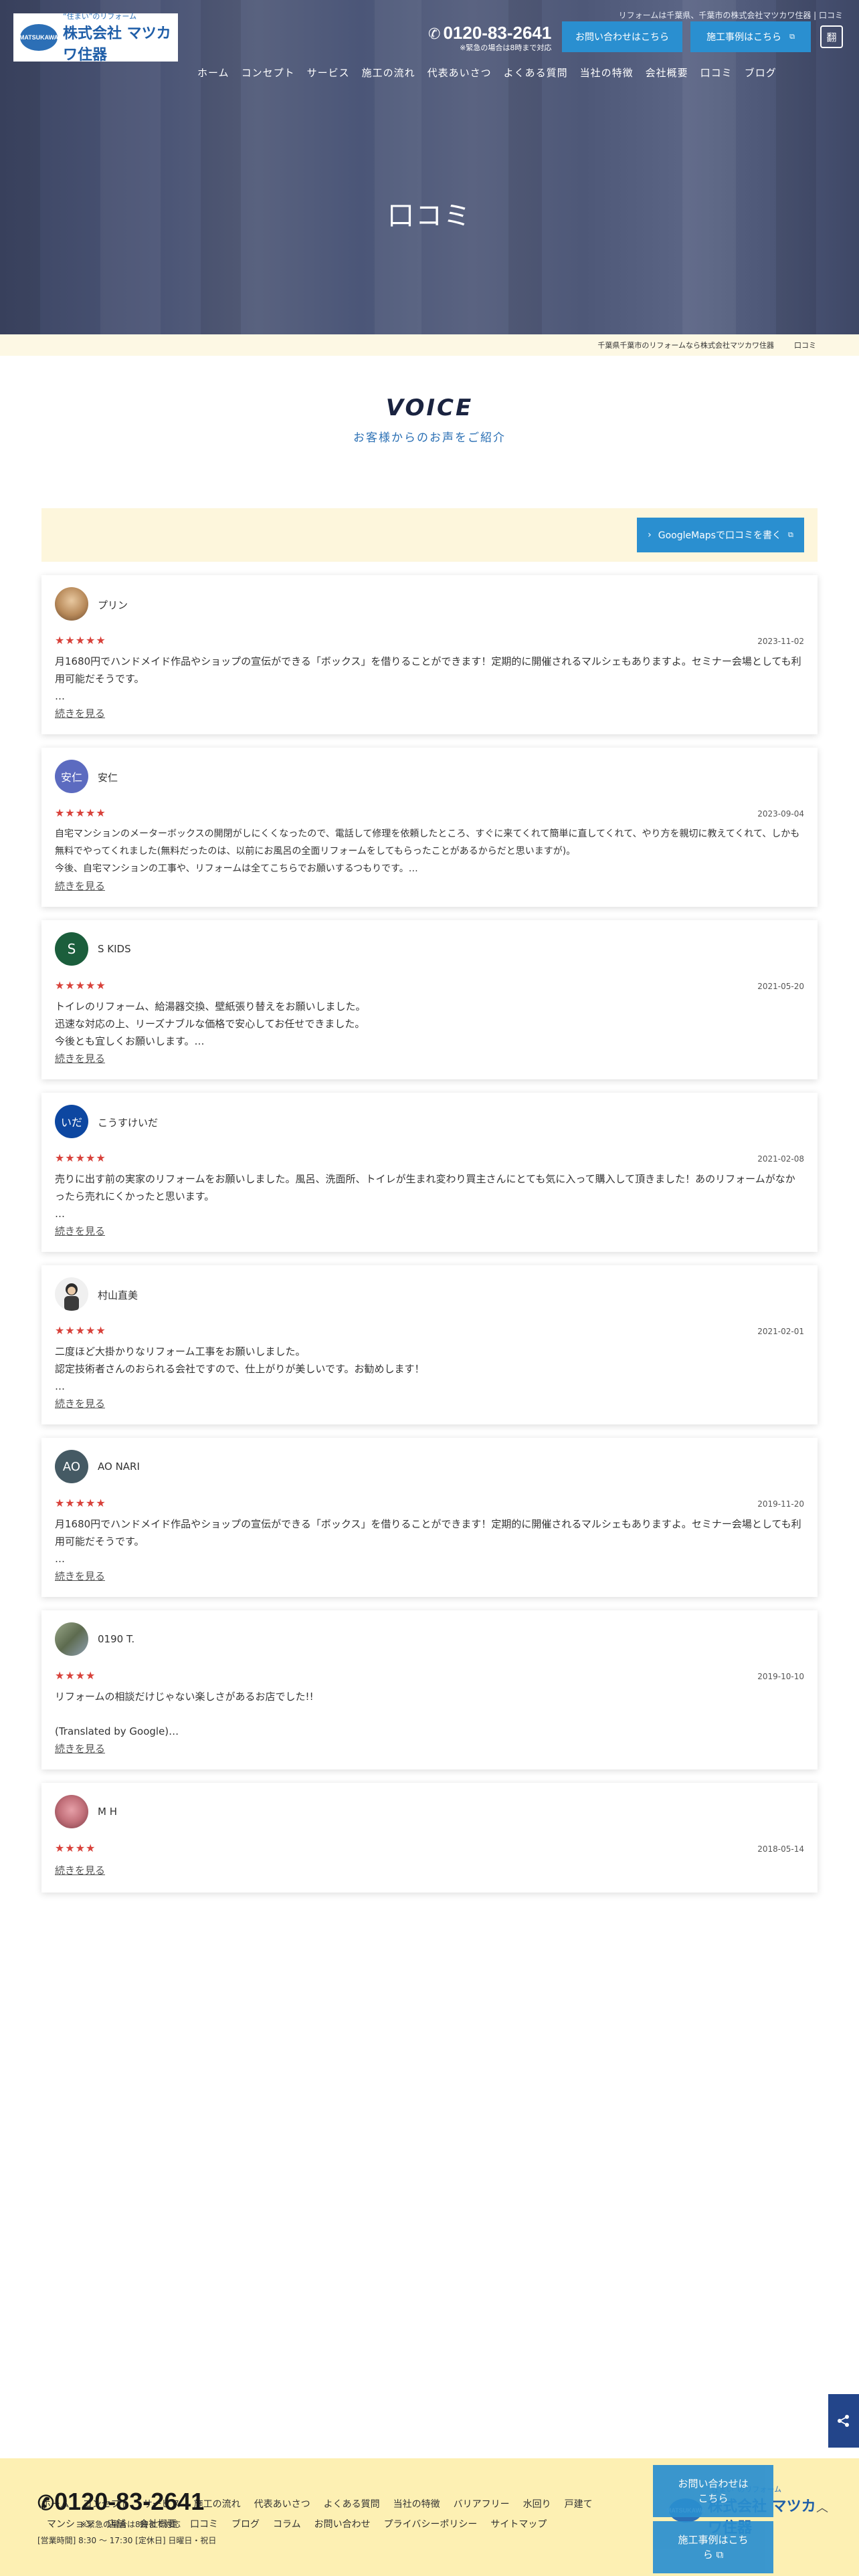 The height and width of the screenshot is (2576, 859). What do you see at coordinates (269, 73) in the screenshot?
I see `nav-concept: コンセプト` at bounding box center [269, 73].